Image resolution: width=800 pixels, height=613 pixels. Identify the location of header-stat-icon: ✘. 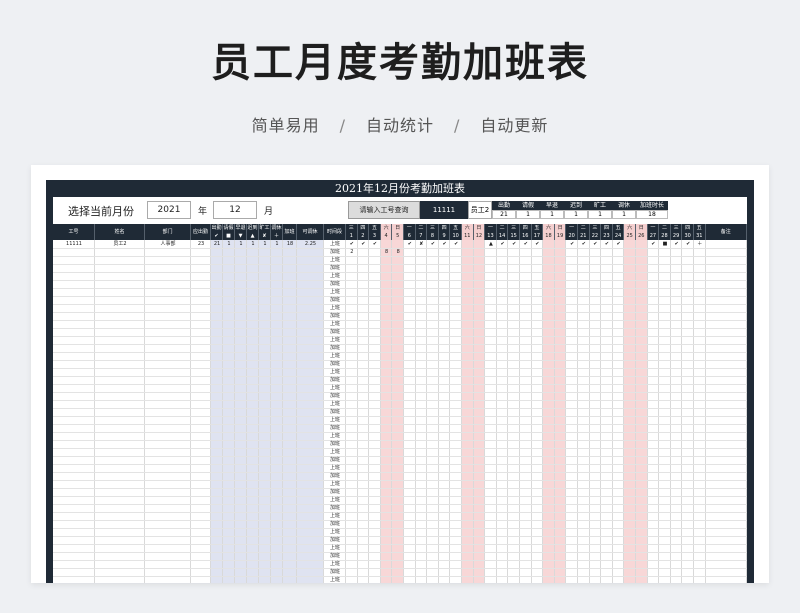
(265, 236).